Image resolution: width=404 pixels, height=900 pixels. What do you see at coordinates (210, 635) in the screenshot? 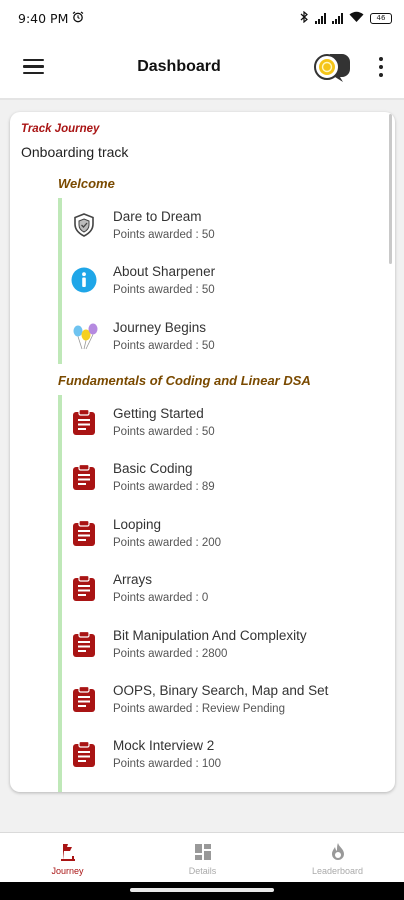
I see `item-title: Bit Manipulation And Complexity` at bounding box center [210, 635].